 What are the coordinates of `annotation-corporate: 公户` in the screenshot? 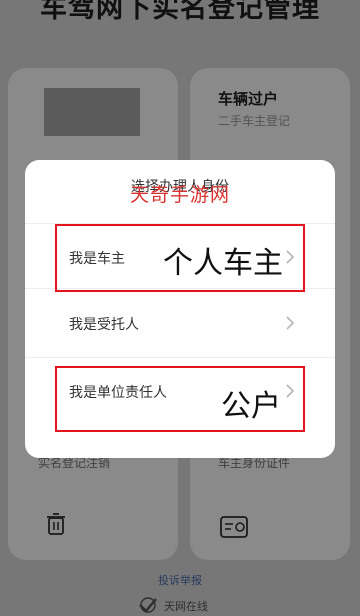 It's located at (251, 406).